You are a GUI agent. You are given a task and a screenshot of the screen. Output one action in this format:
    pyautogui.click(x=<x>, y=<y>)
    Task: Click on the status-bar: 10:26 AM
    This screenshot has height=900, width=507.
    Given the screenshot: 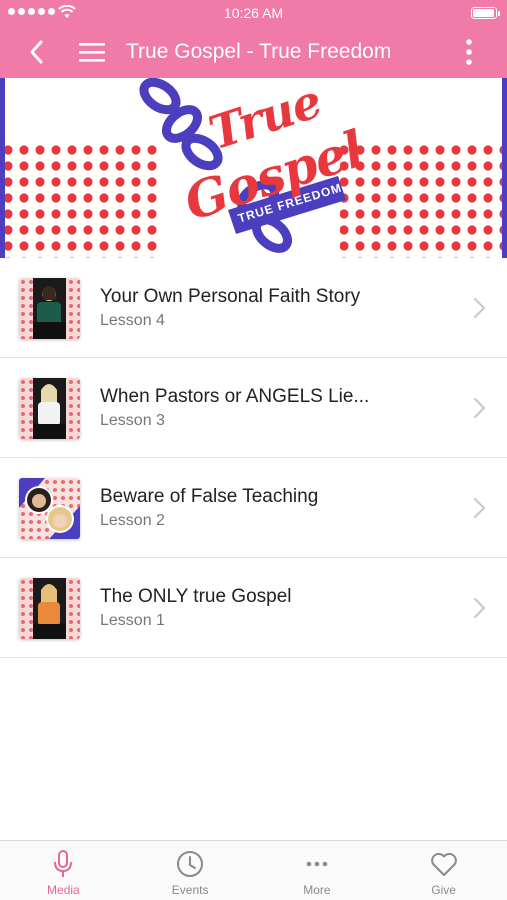 What is the action you would take?
    pyautogui.click(x=253, y=13)
    